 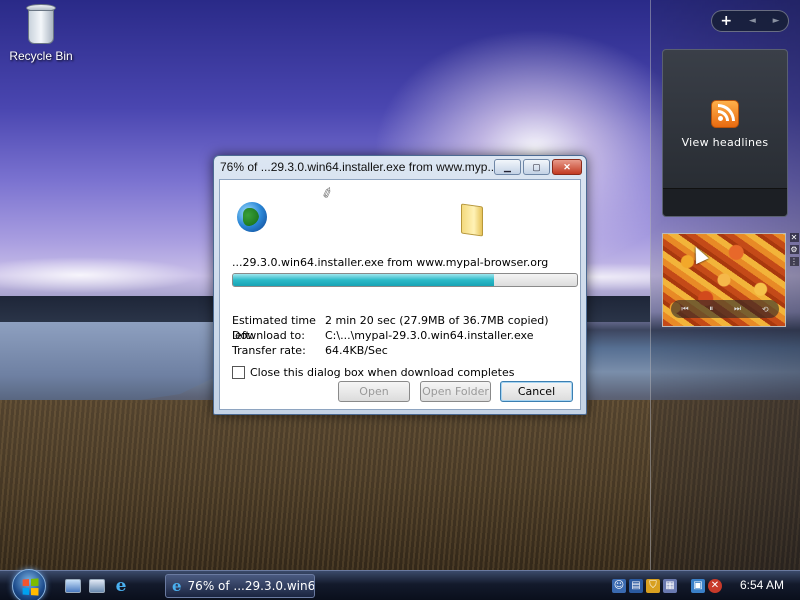 I want to click on previous-slide-icon: ⏮, so click(x=684, y=309).